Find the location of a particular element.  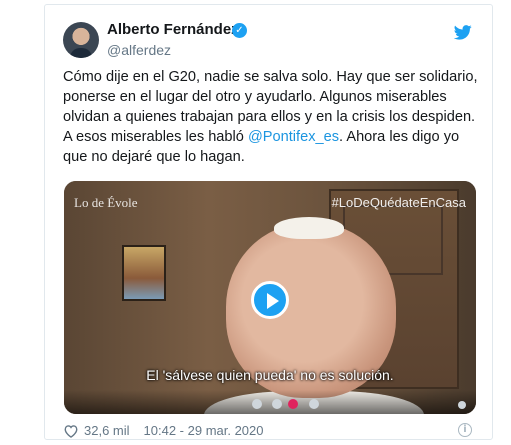

verified-check-icon: ✓ is located at coordinates (239, 30).